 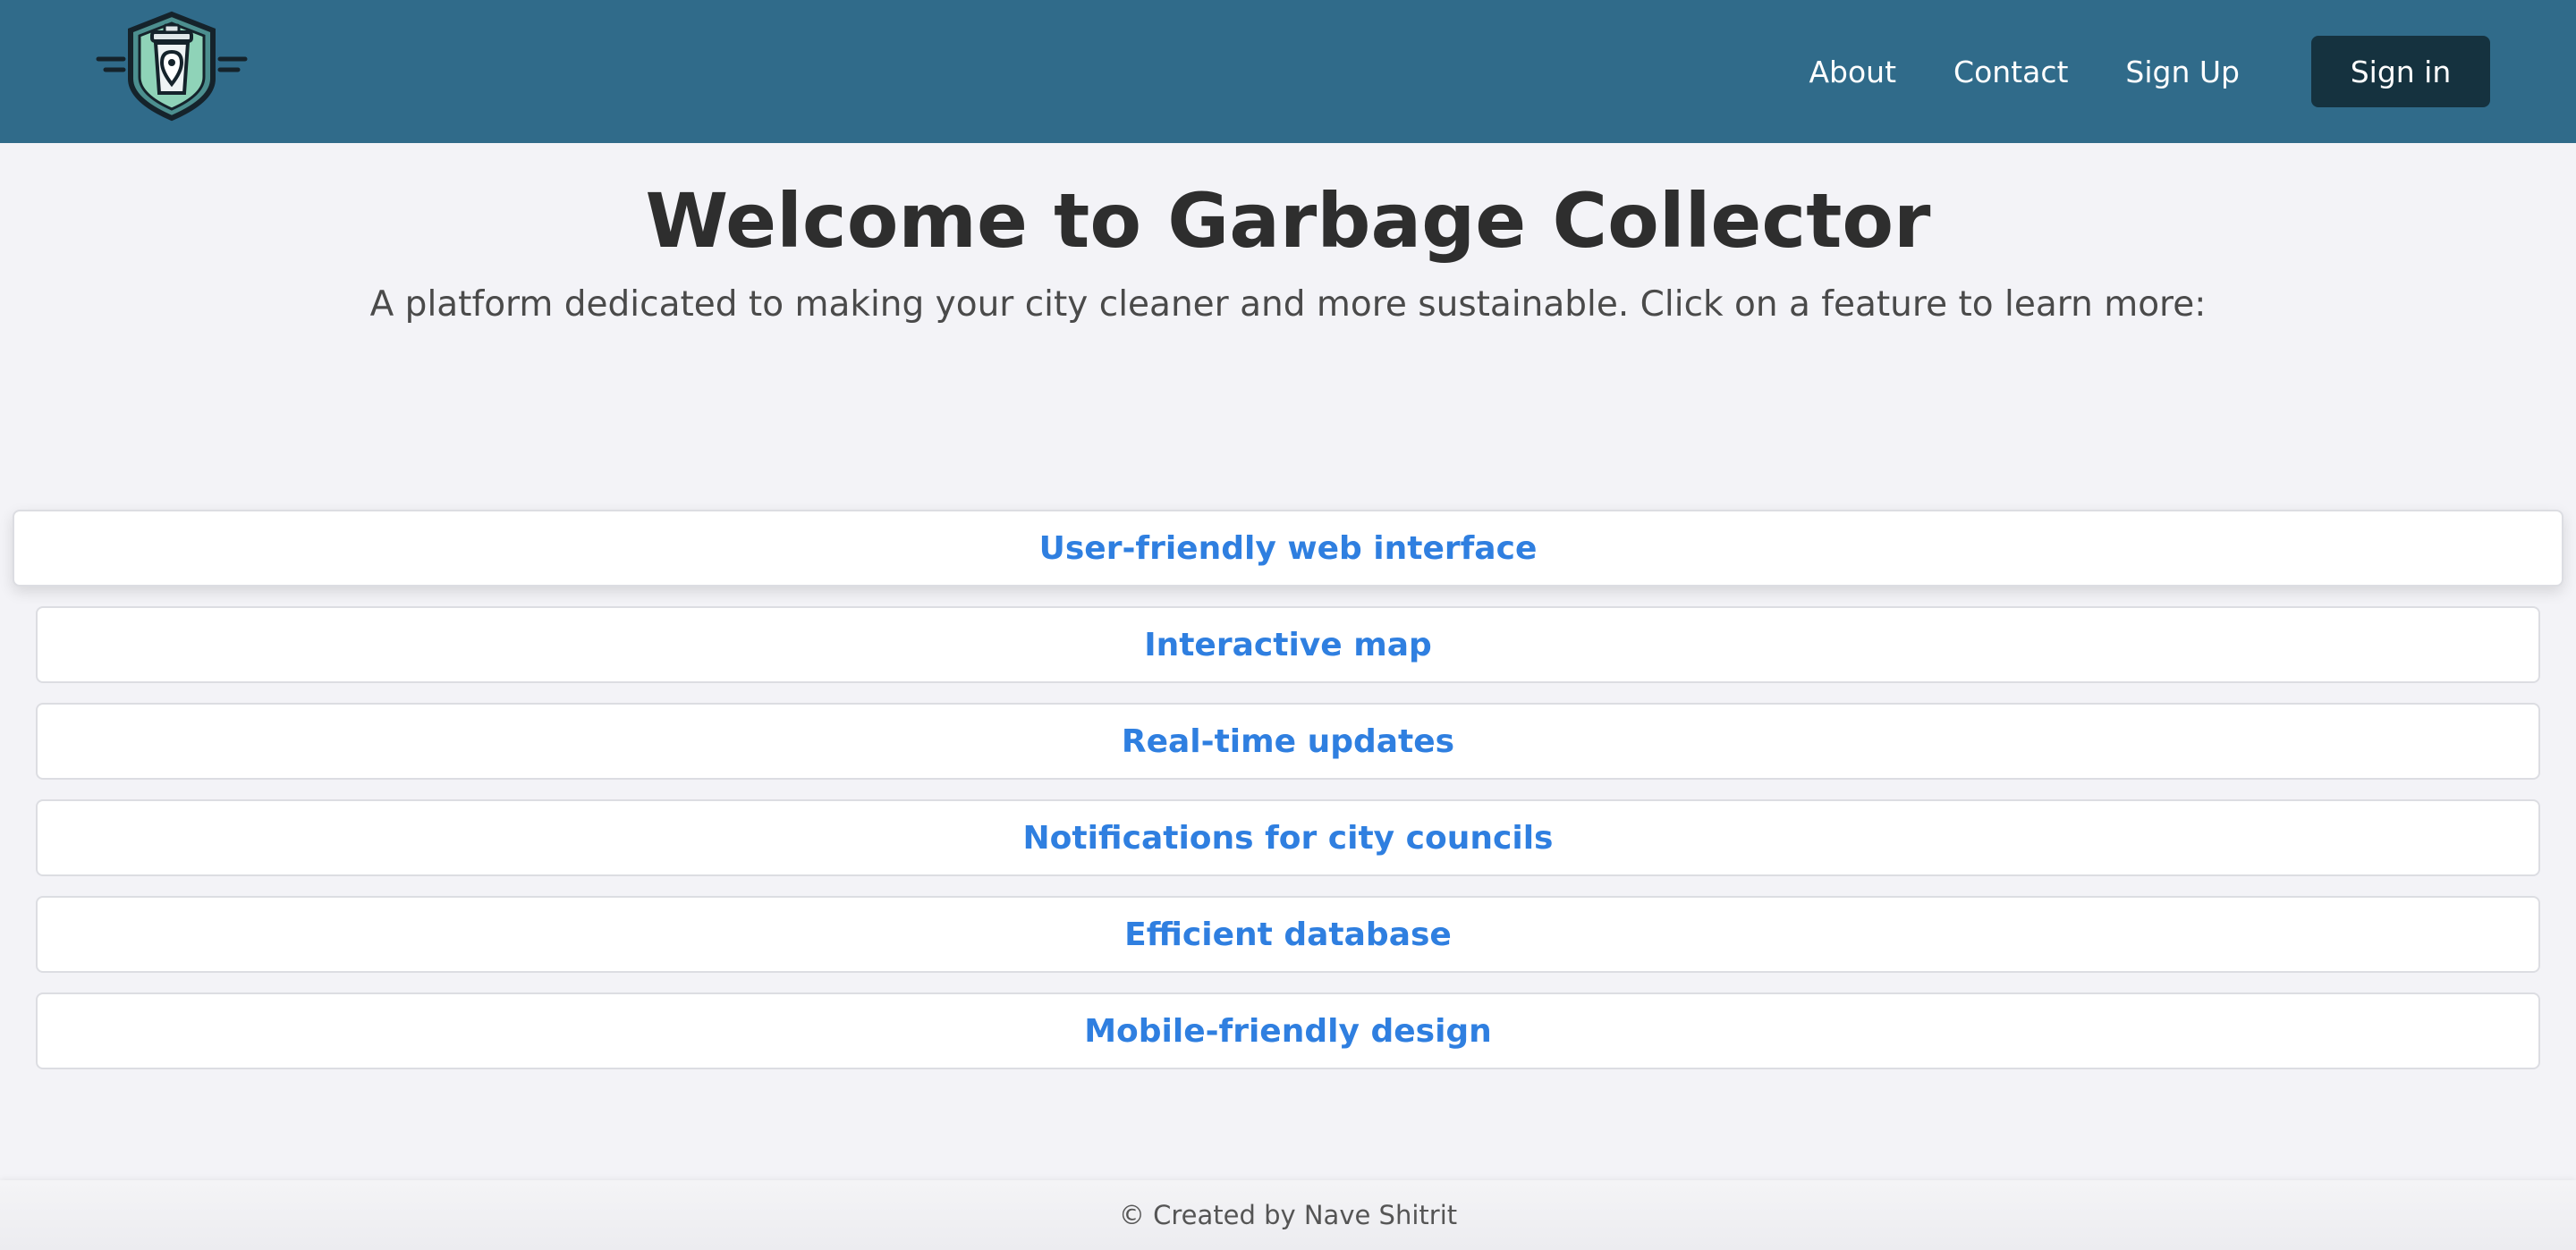 I want to click on feature-real-time-updates: Real-time updates, so click(x=1288, y=742).